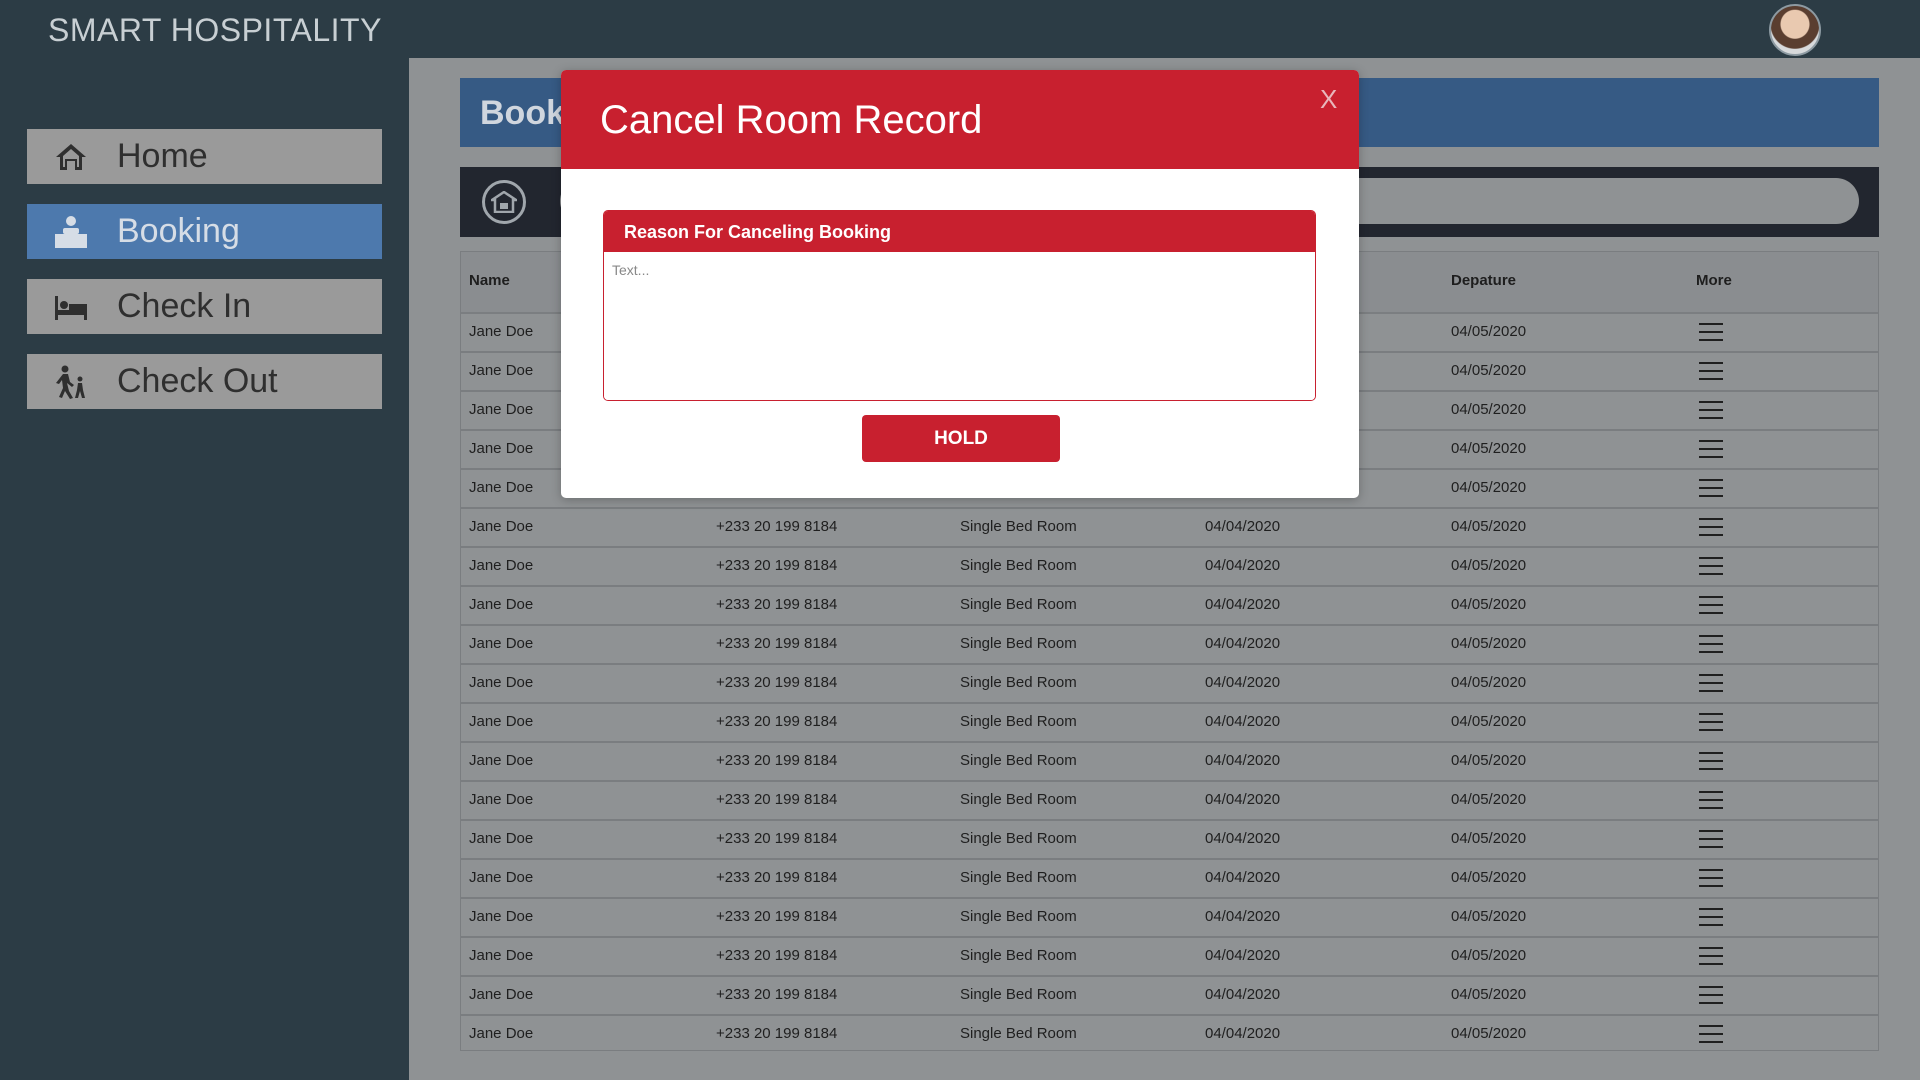  I want to click on reason-textarea, so click(959, 326).